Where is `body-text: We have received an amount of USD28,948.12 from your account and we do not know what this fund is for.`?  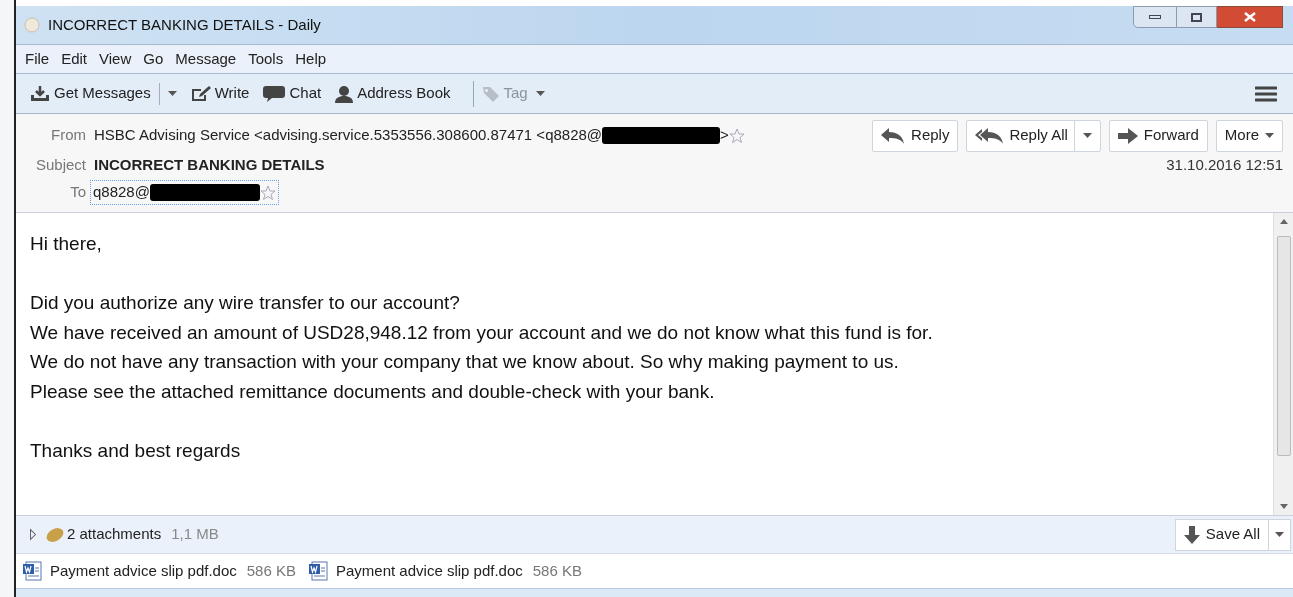 body-text: We have received an amount of USD28,948.12 from your account and we do not know what this fund is for. is located at coordinates (482, 332).